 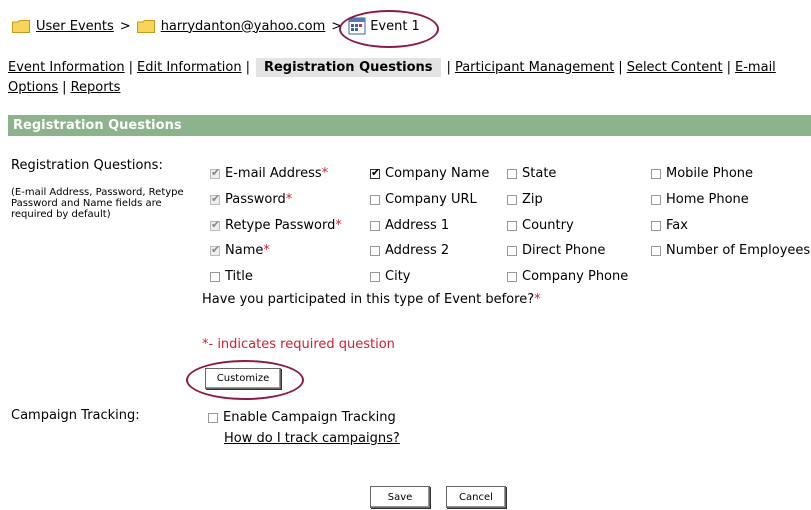 What do you see at coordinates (677, 225) in the screenshot?
I see `checkbox-label: Fax` at bounding box center [677, 225].